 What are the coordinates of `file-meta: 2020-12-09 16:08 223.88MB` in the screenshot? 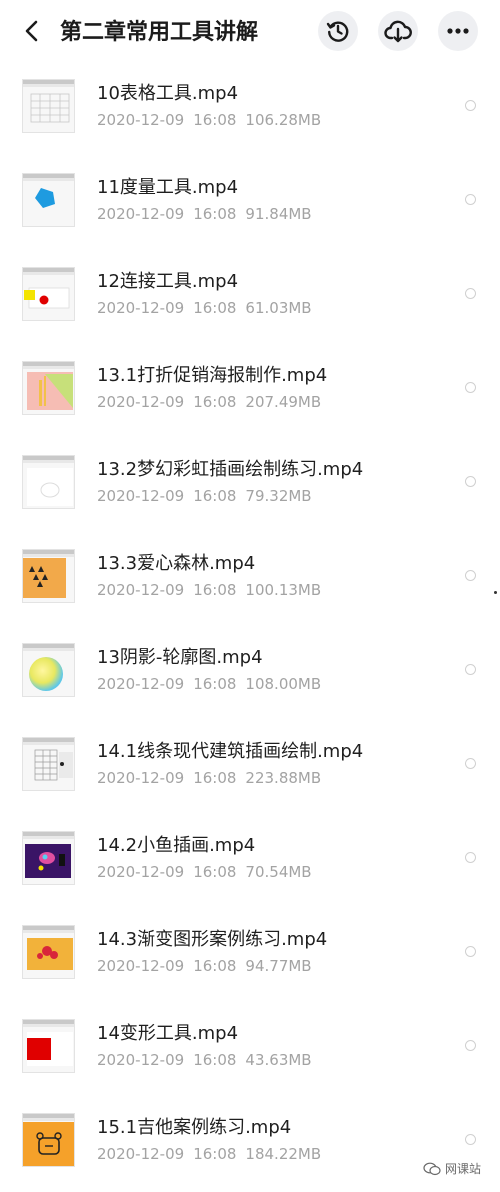 It's located at (209, 778).